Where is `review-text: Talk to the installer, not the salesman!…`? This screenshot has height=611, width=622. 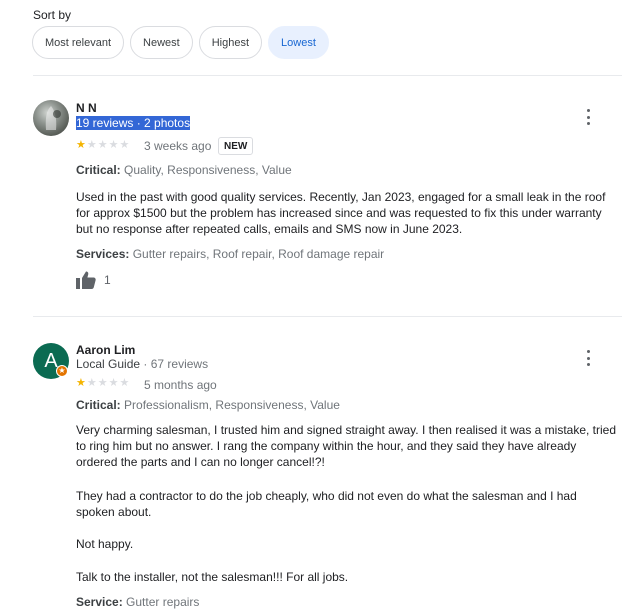 review-text: Talk to the installer, not the salesman!… is located at coordinates (347, 577).